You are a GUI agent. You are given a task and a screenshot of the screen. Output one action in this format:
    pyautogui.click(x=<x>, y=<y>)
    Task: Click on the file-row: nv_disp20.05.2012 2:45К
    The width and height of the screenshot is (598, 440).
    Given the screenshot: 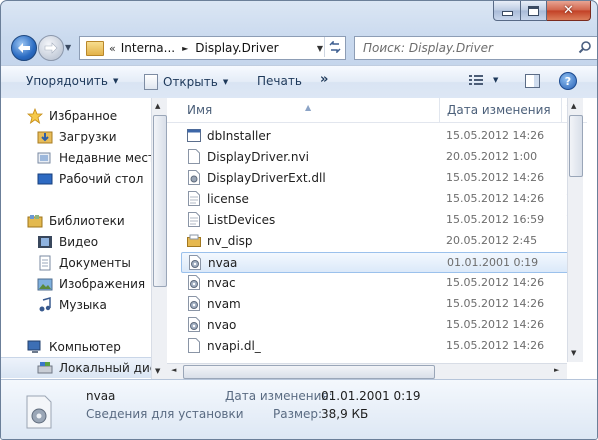 What is the action you would take?
    pyautogui.click(x=381, y=241)
    